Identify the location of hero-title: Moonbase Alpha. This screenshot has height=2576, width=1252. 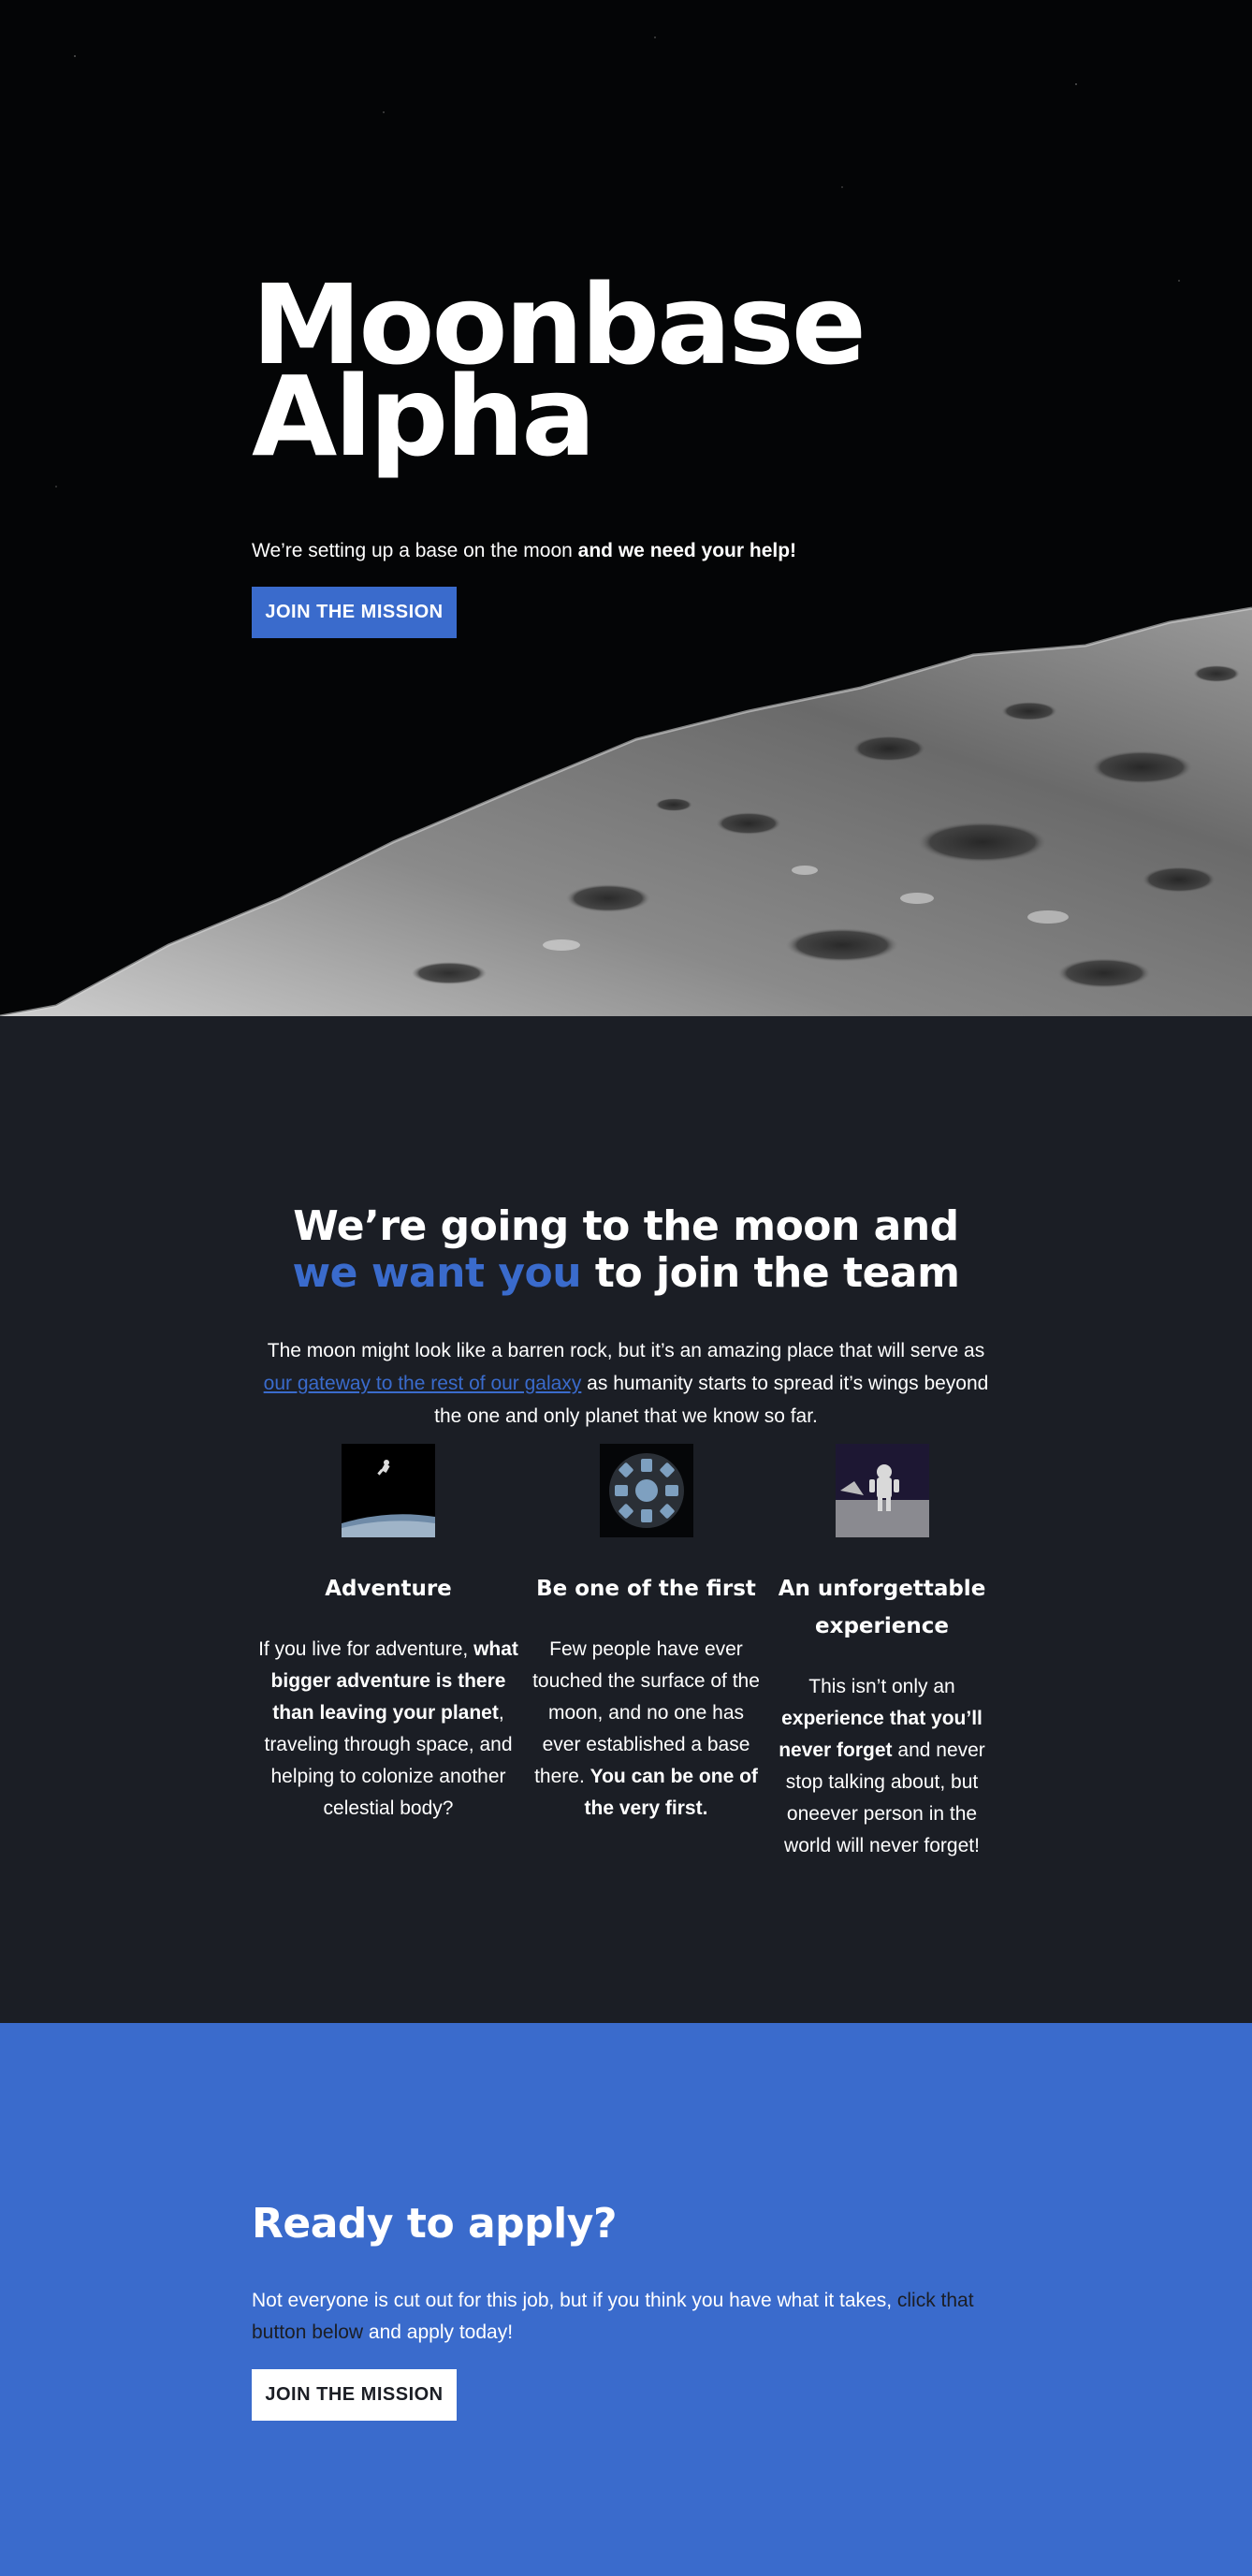
(579, 370).